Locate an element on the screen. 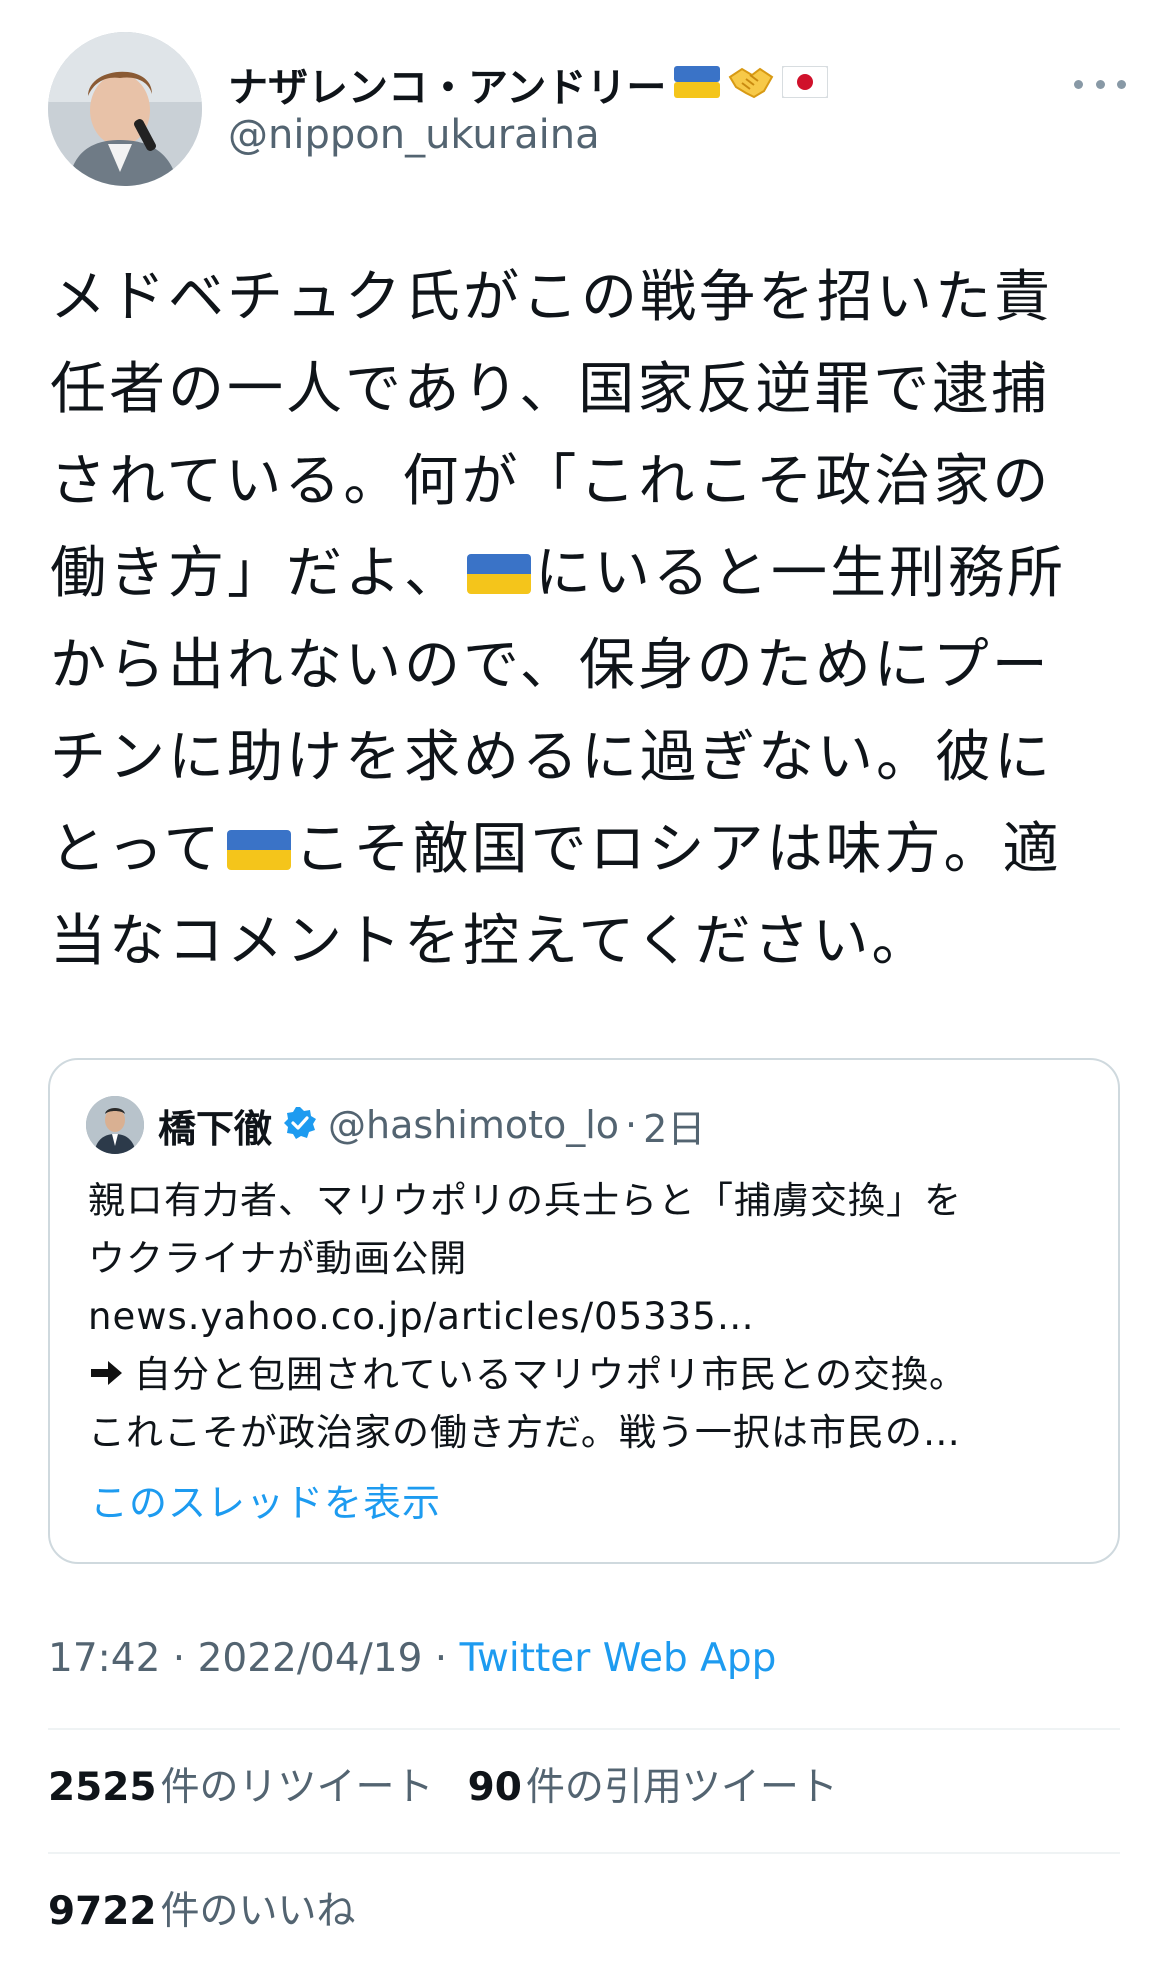 The image size is (1170, 1965). japan-flag-icon is located at coordinates (805, 83).